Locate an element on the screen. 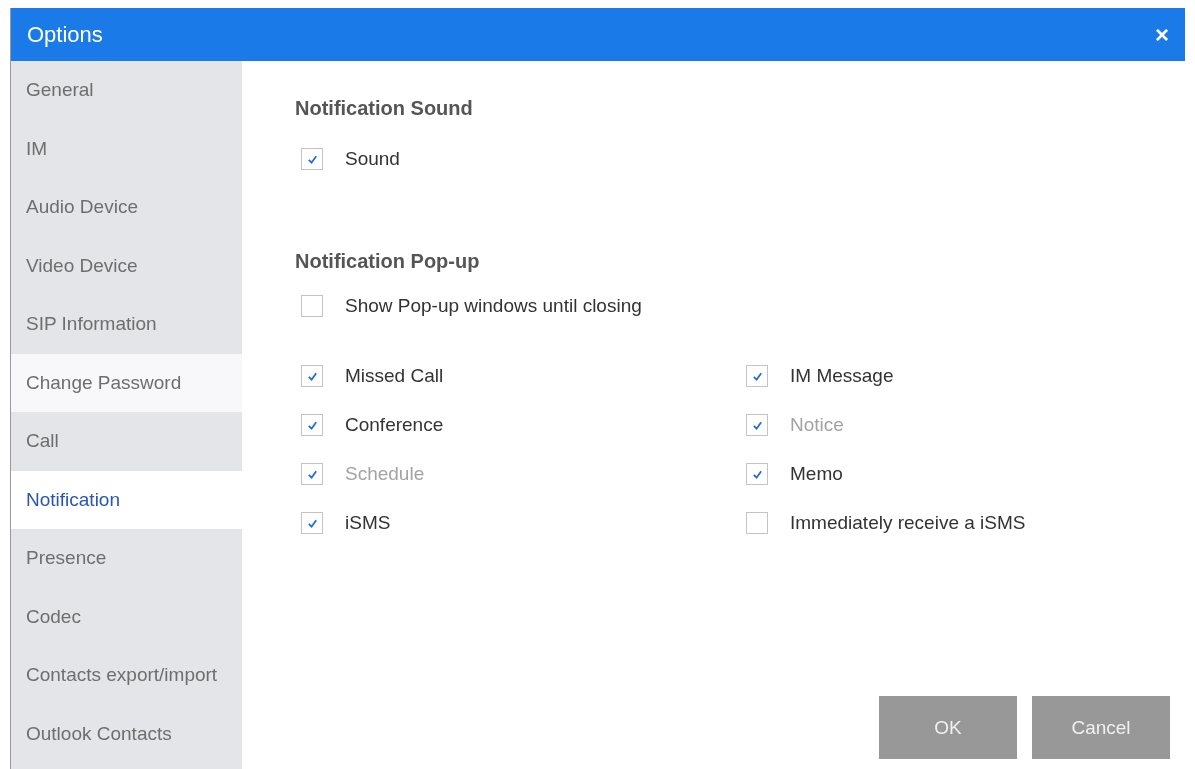 Image resolution: width=1195 pixels, height=769 pixels. sidebar-item: Call is located at coordinates (126, 441).